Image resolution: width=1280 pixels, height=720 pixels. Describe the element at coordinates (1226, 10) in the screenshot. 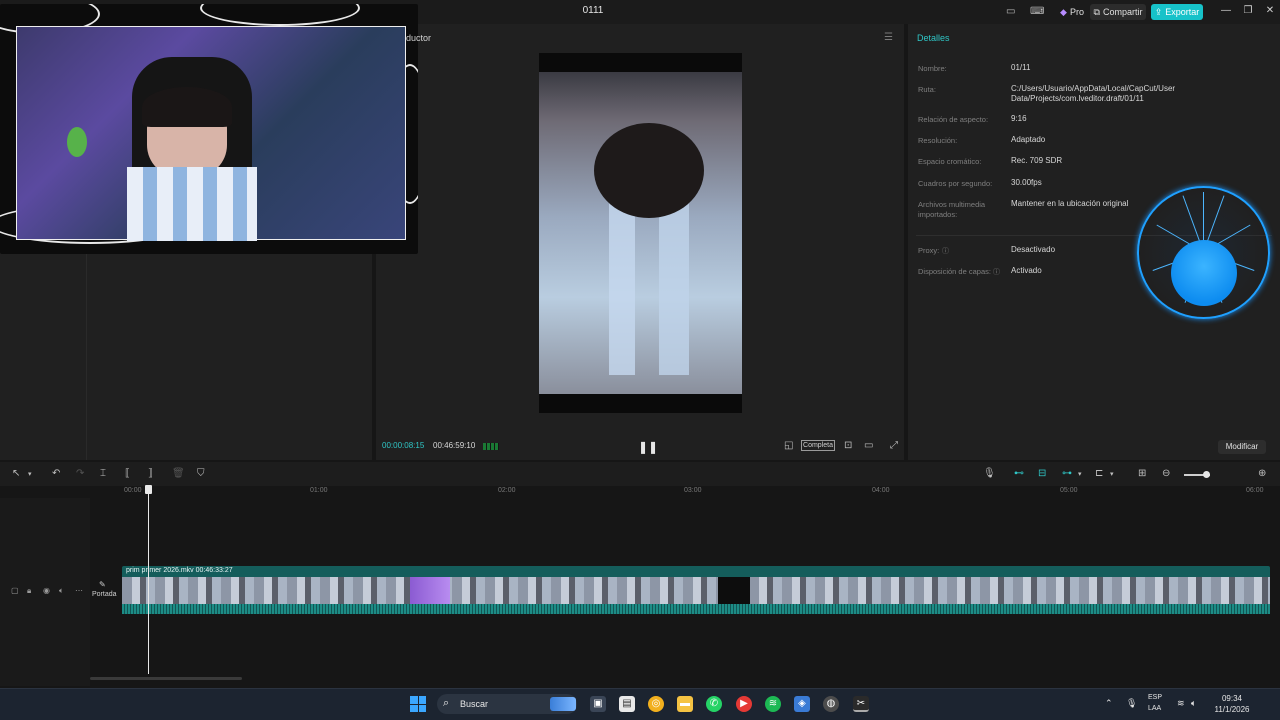

I see `minimize-button: —` at that location.